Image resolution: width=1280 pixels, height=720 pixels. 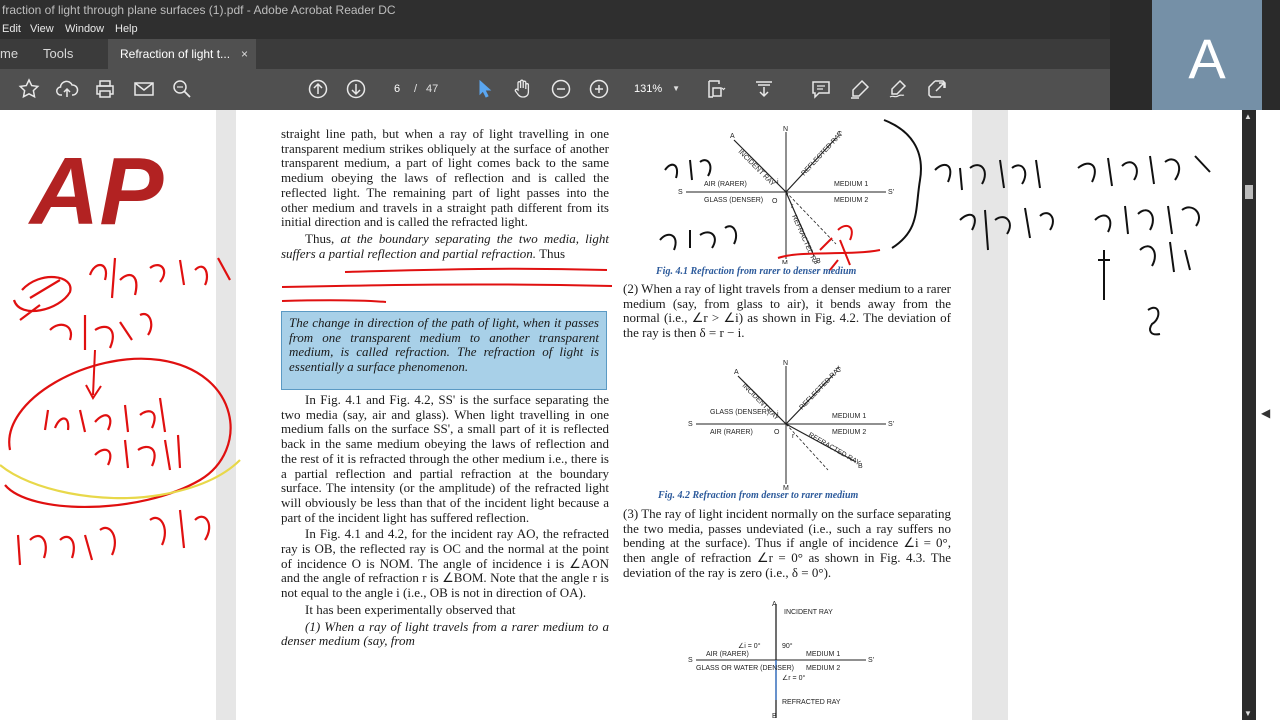 What do you see at coordinates (793, 436) in the screenshot?
I see `fig2-label-r: r` at bounding box center [793, 436].